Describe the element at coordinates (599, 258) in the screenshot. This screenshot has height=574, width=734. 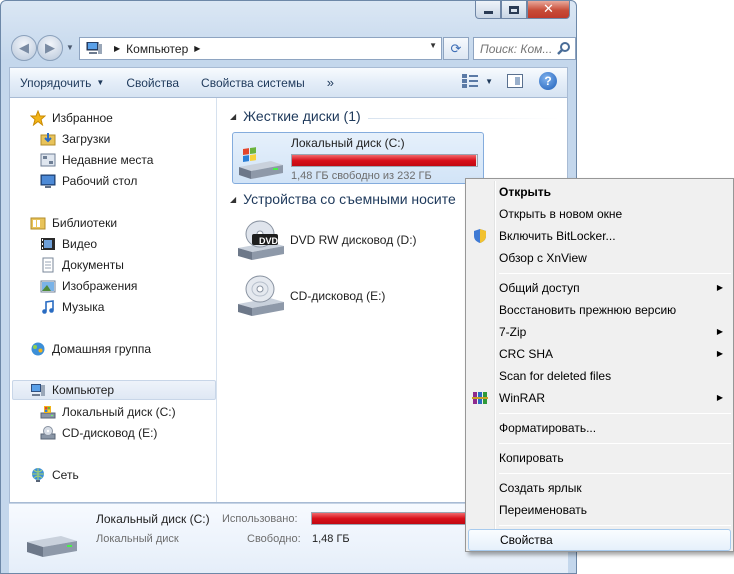
I see `context-menu-item: Обзор с XnView` at that location.